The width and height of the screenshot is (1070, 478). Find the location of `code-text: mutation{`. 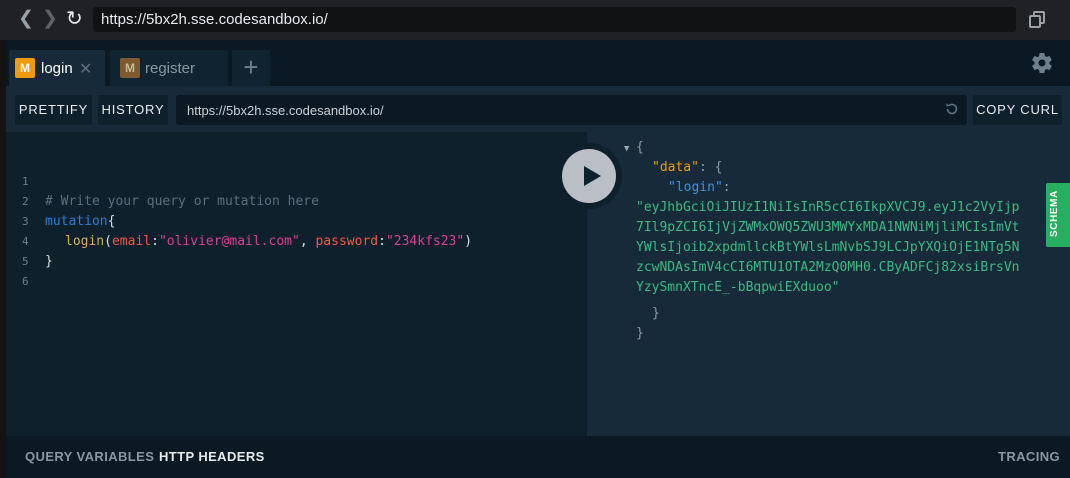

code-text: mutation{ is located at coordinates (80, 222).